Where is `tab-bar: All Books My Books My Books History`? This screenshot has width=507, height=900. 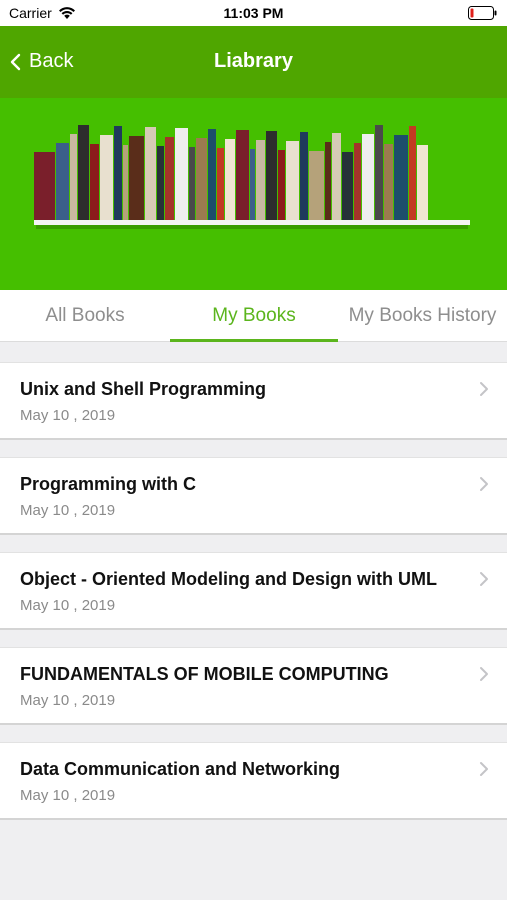
tab-bar: All Books My Books My Books History is located at coordinates (253, 316).